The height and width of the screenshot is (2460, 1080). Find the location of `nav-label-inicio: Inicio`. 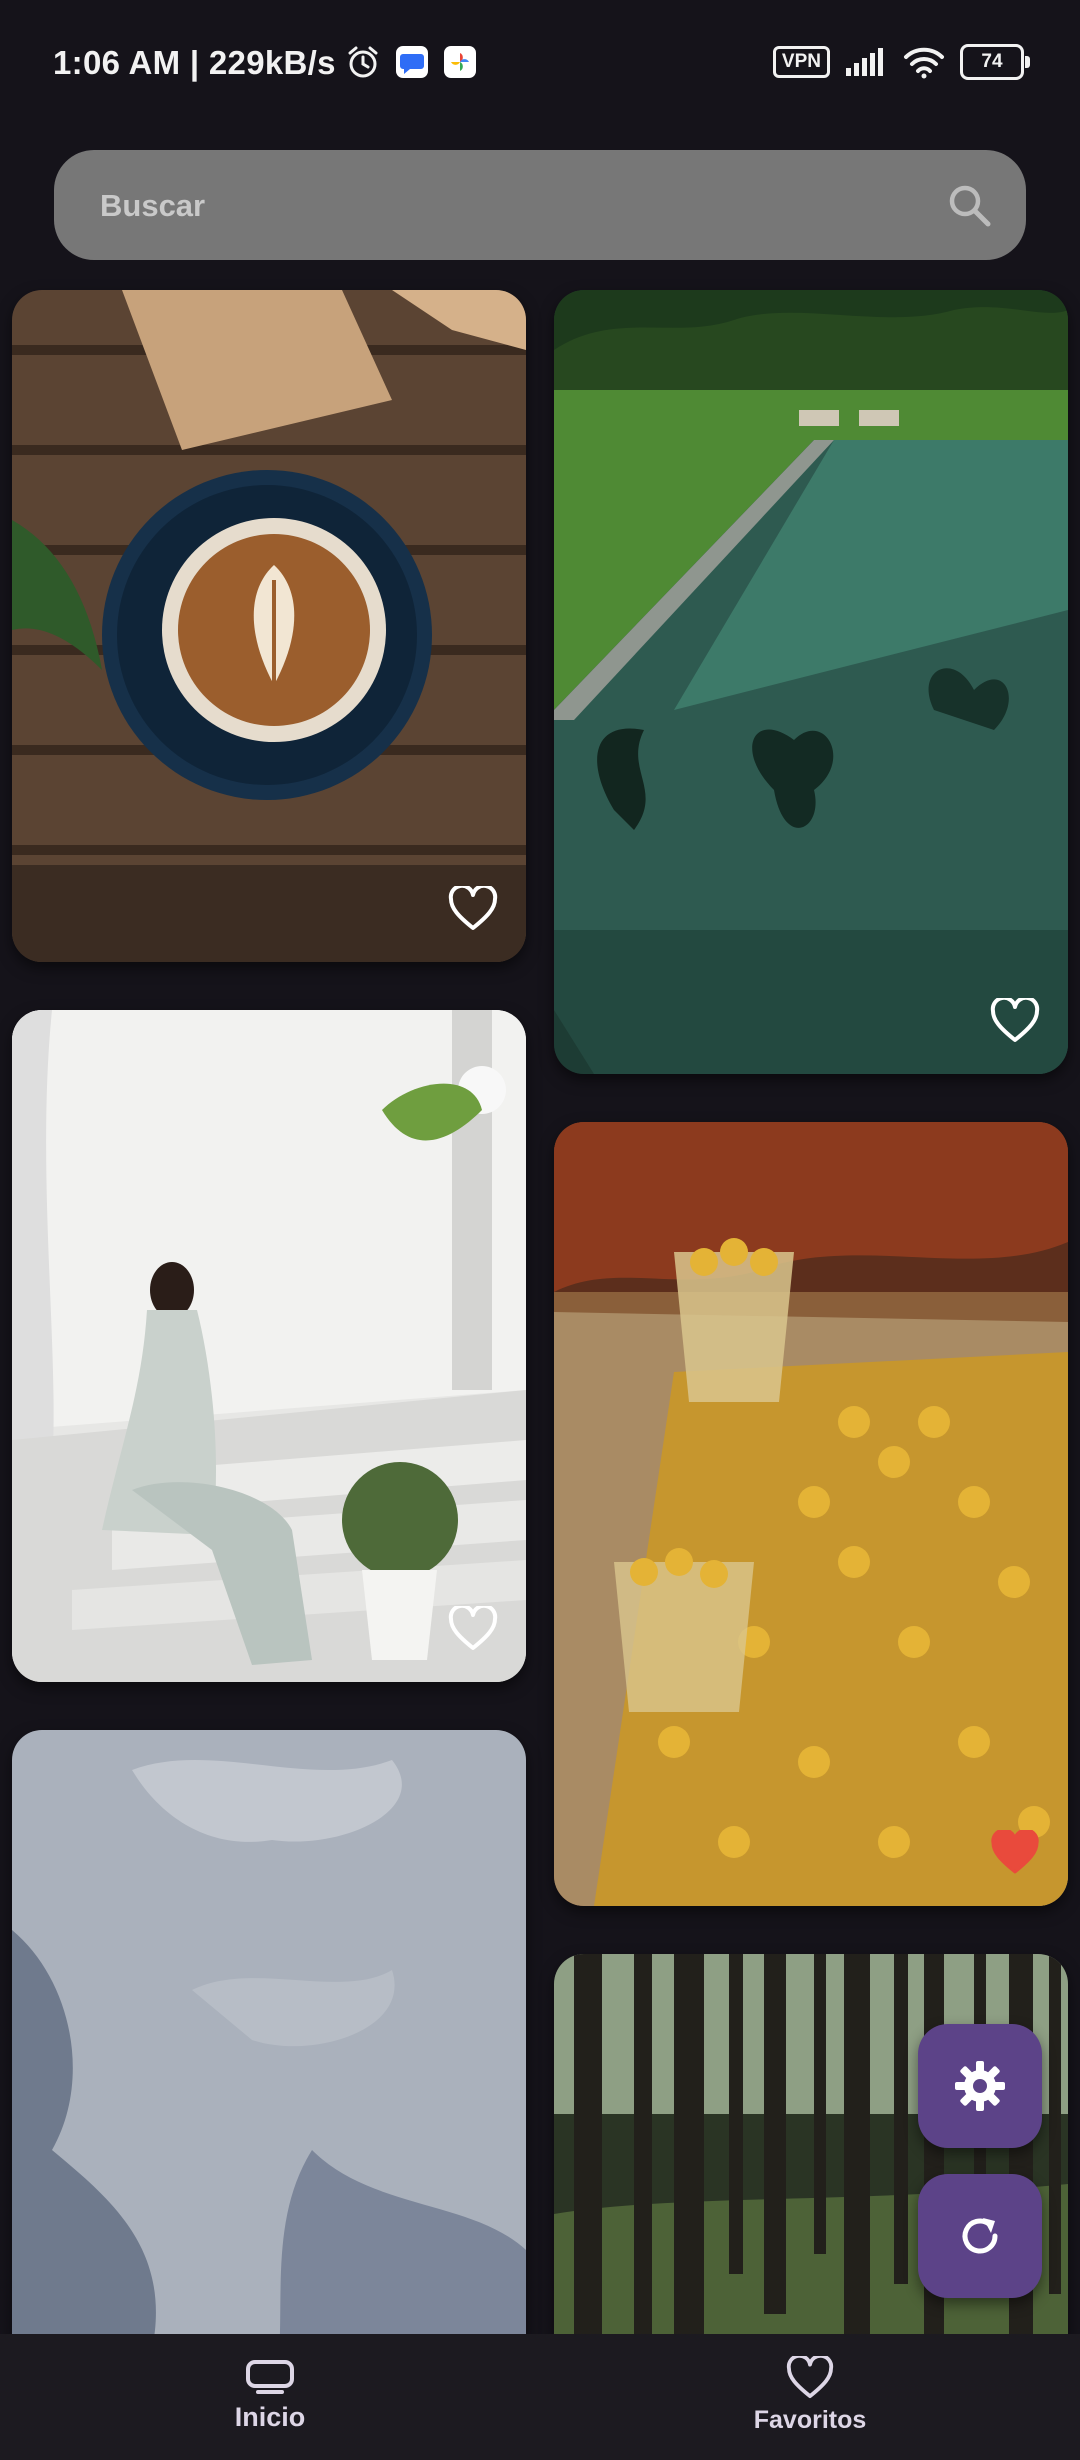

nav-label-inicio: Inicio is located at coordinates (270, 2417).